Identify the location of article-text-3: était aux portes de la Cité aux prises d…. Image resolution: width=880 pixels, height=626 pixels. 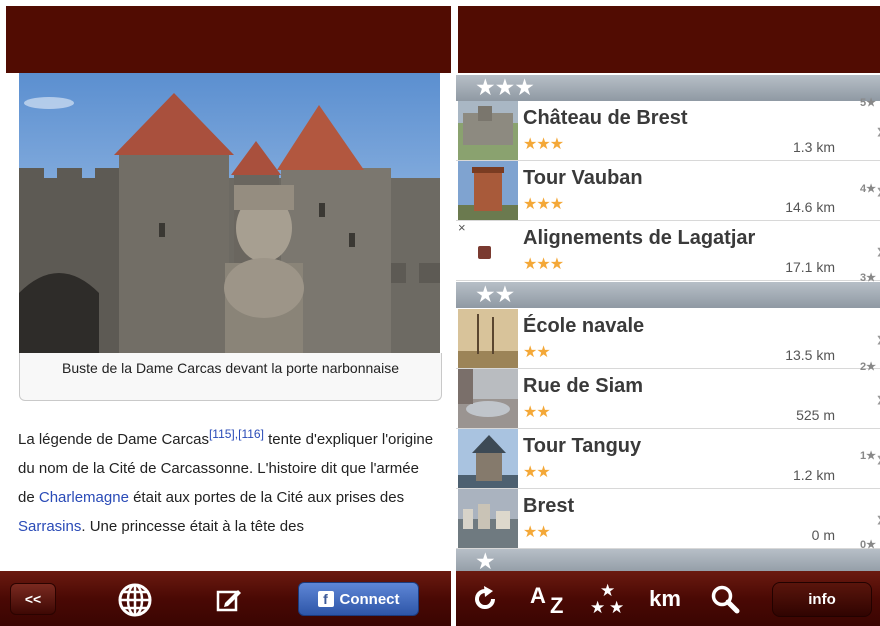
(266, 497).